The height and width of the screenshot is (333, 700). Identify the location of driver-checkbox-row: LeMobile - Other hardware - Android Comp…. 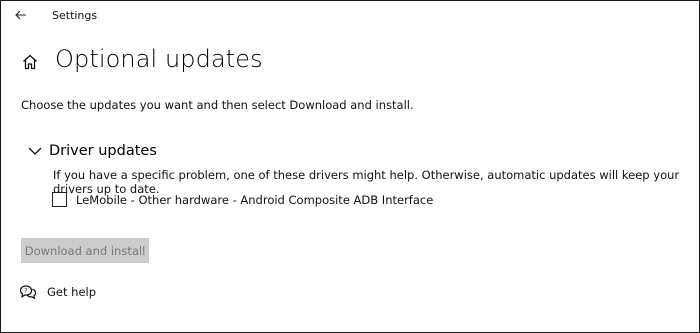
(242, 199).